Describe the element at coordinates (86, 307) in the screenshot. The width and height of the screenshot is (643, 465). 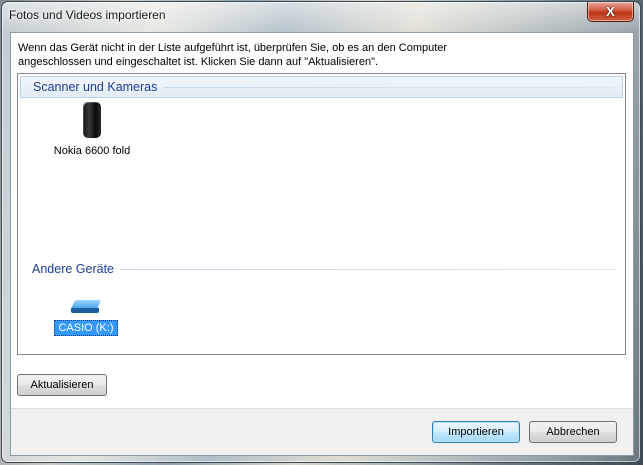
I see `drive-icon` at that location.